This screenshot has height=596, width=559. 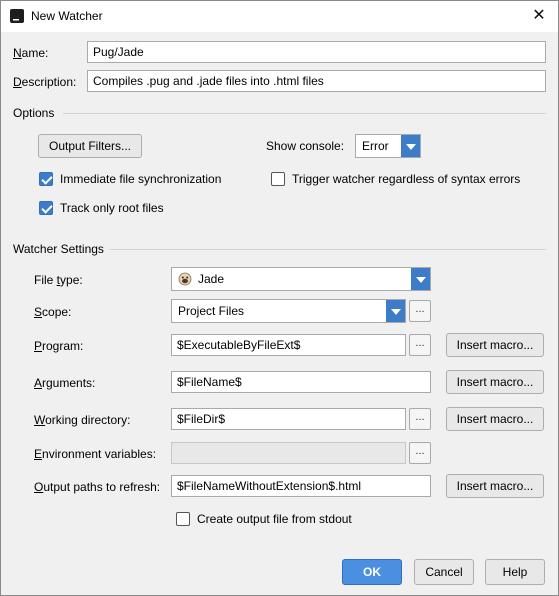 What do you see at coordinates (112, 208) in the screenshot?
I see `track-root-label: Track only root files` at bounding box center [112, 208].